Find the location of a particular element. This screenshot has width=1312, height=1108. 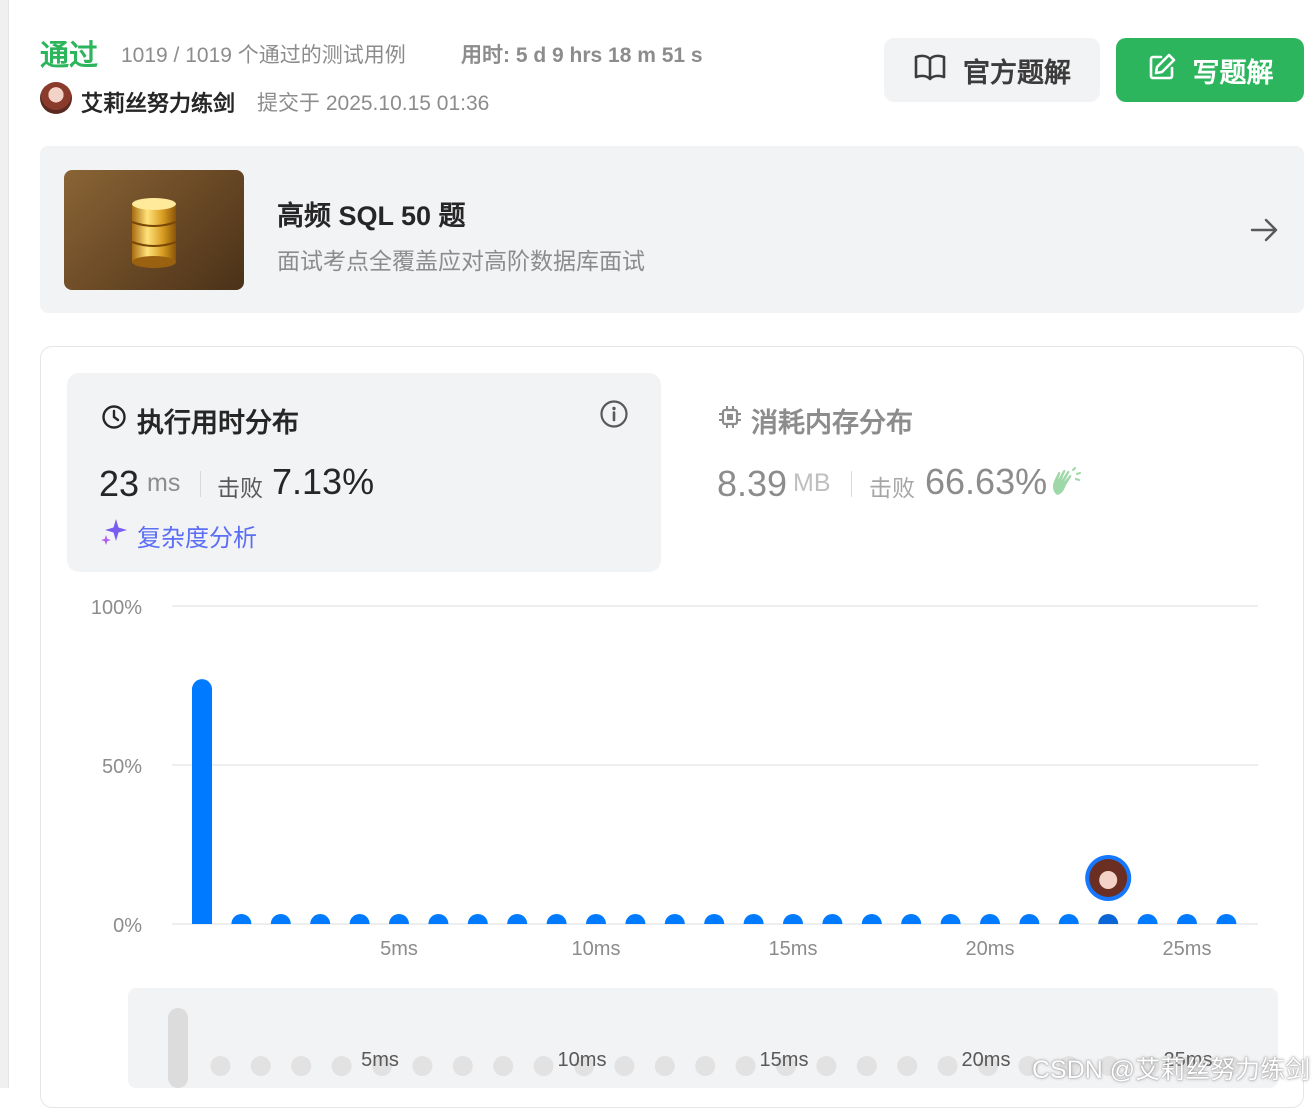

mini-x-tick-label: 10ms is located at coordinates (582, 1060).